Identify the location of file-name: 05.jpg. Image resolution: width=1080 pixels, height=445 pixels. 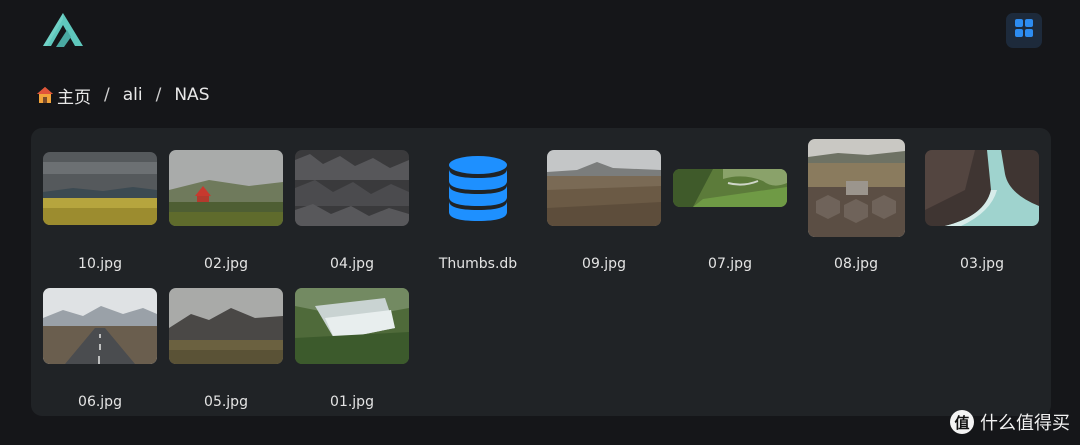
(226, 402).